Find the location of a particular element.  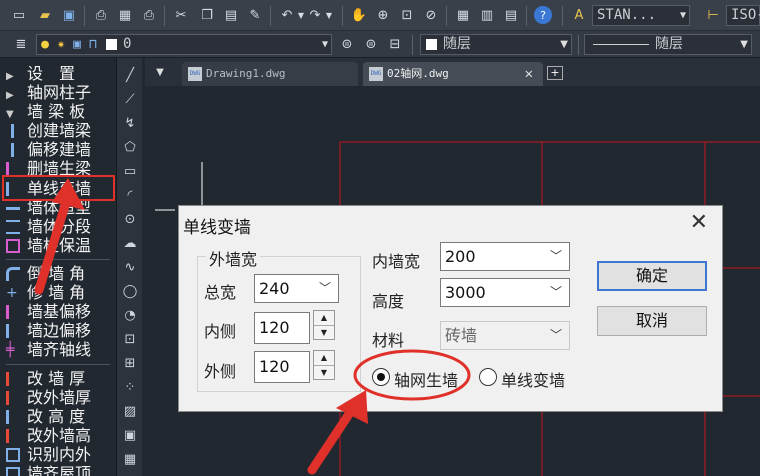

radio-single-line is located at coordinates (488, 377).